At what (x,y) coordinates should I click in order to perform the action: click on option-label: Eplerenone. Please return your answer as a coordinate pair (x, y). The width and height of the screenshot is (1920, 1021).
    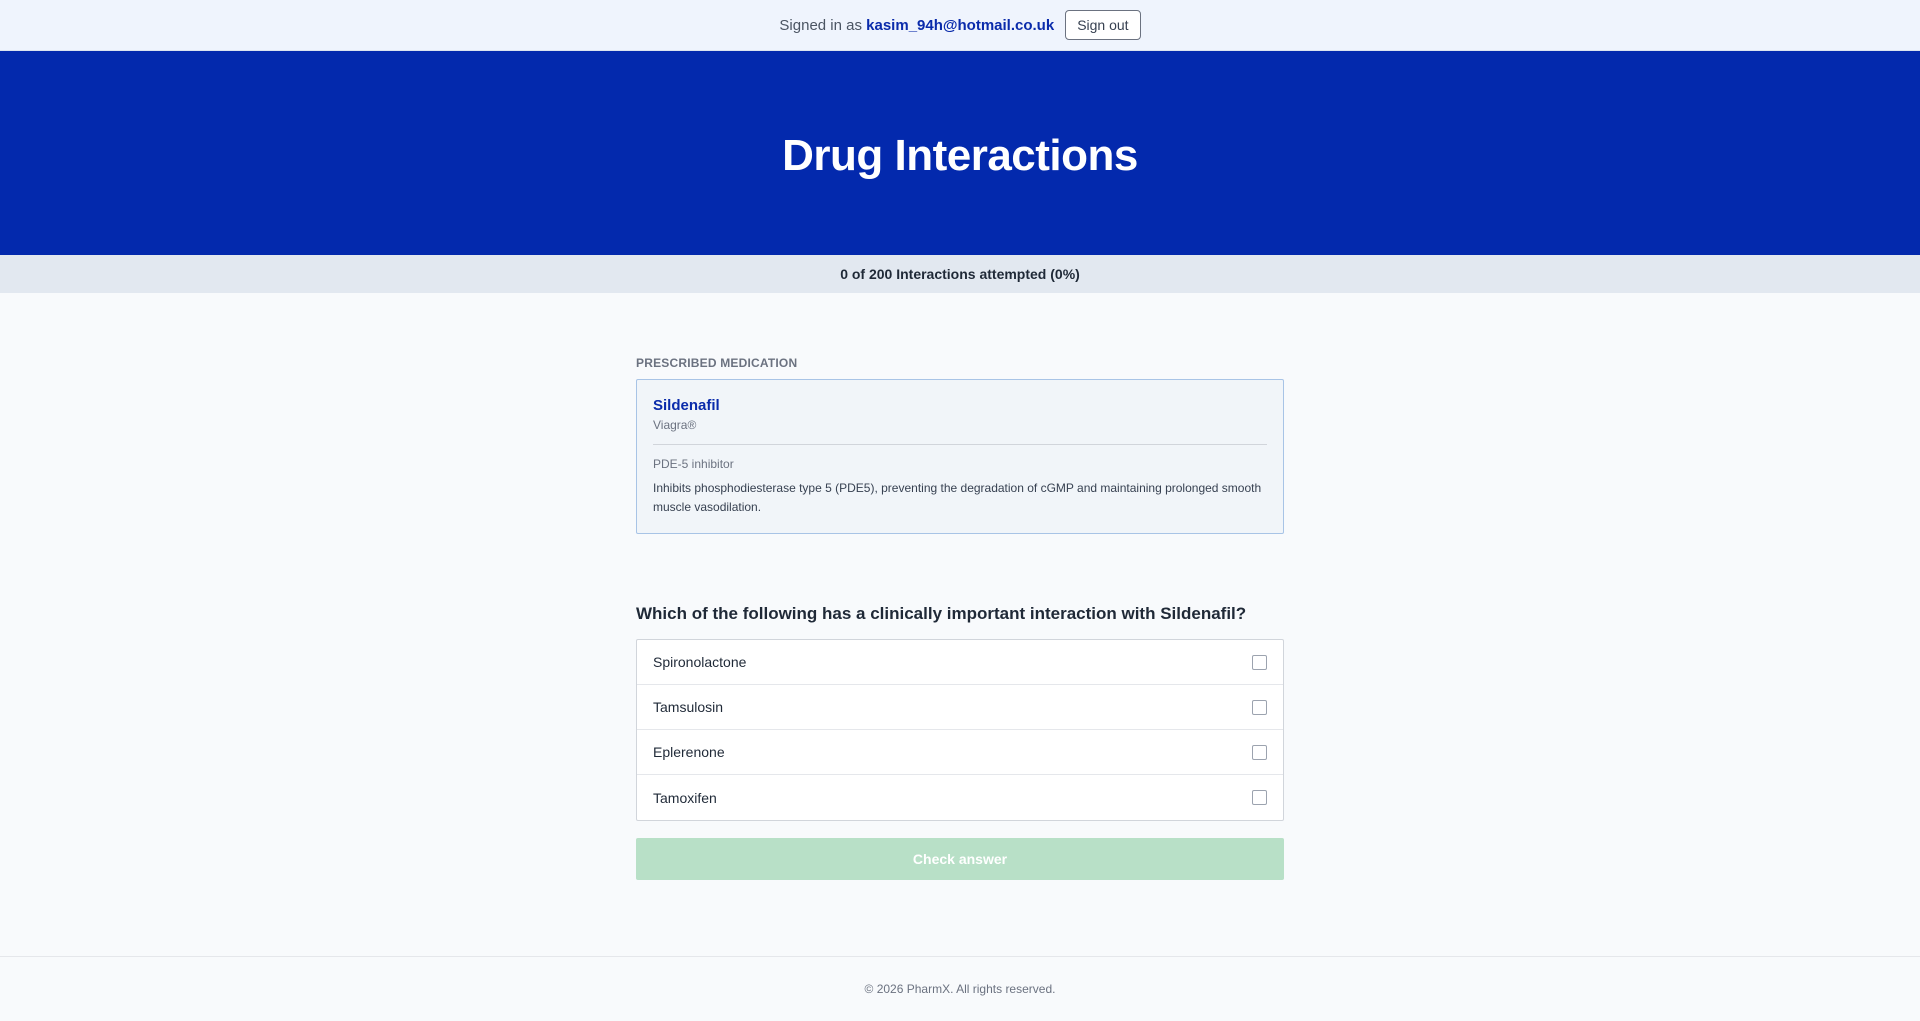
    Looking at the image, I should click on (689, 752).